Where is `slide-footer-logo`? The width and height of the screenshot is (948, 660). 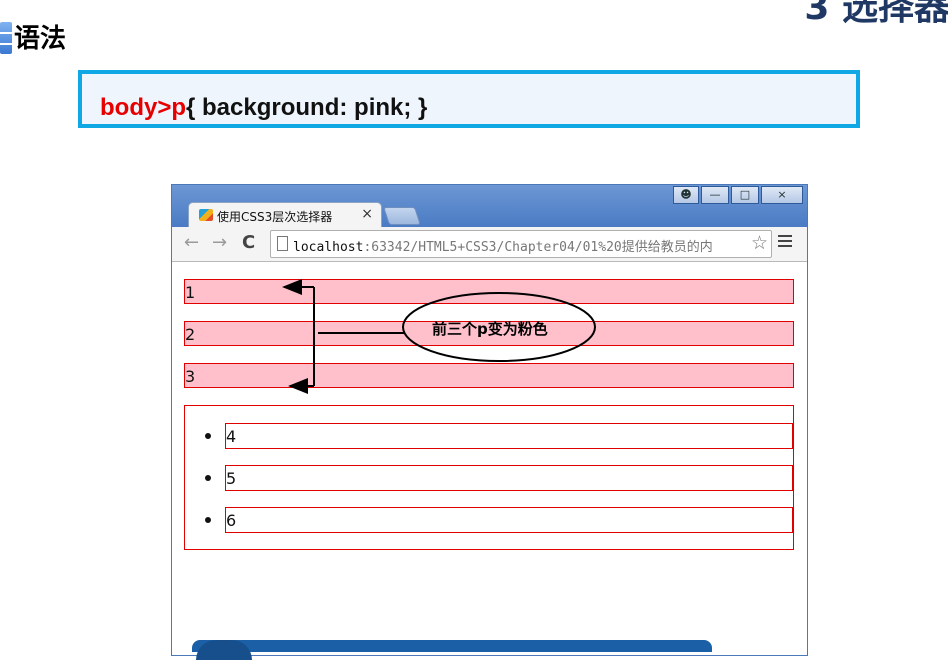
slide-footer-logo is located at coordinates (224, 650).